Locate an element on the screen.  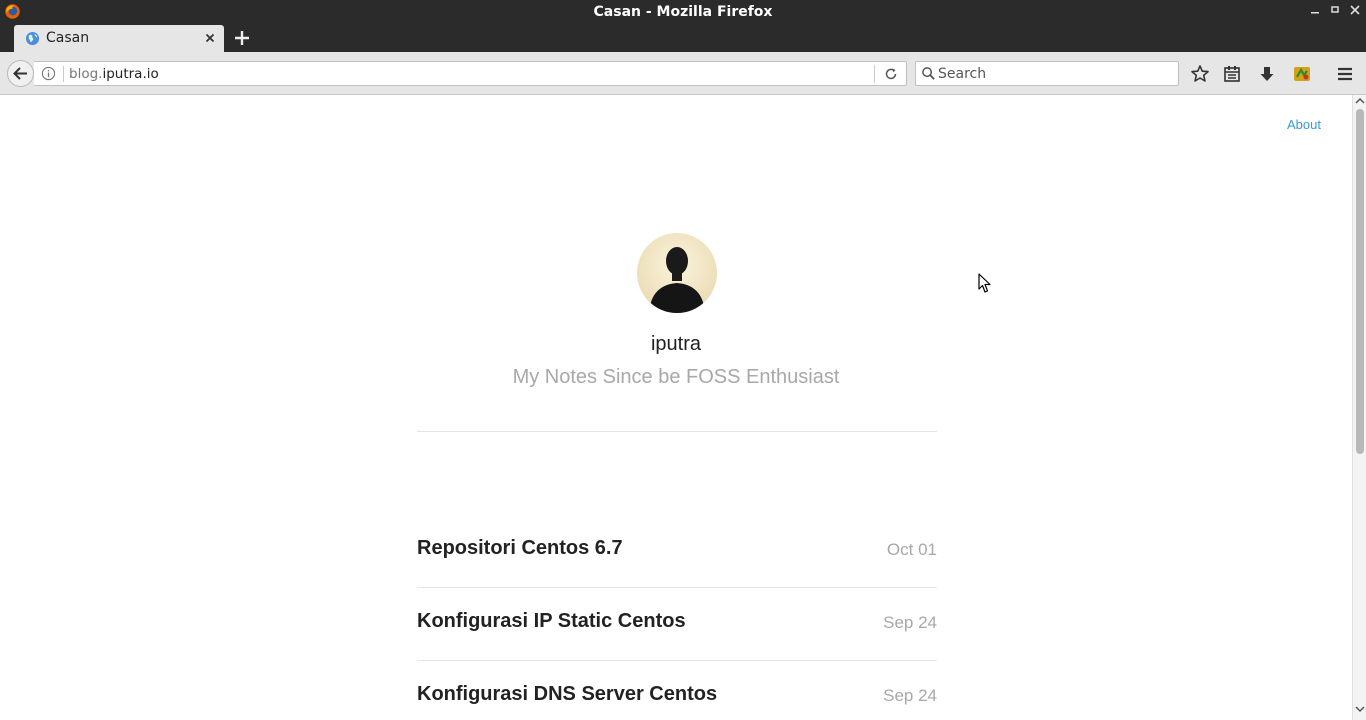
scrollbar-thumb is located at coordinates (1360, 281).